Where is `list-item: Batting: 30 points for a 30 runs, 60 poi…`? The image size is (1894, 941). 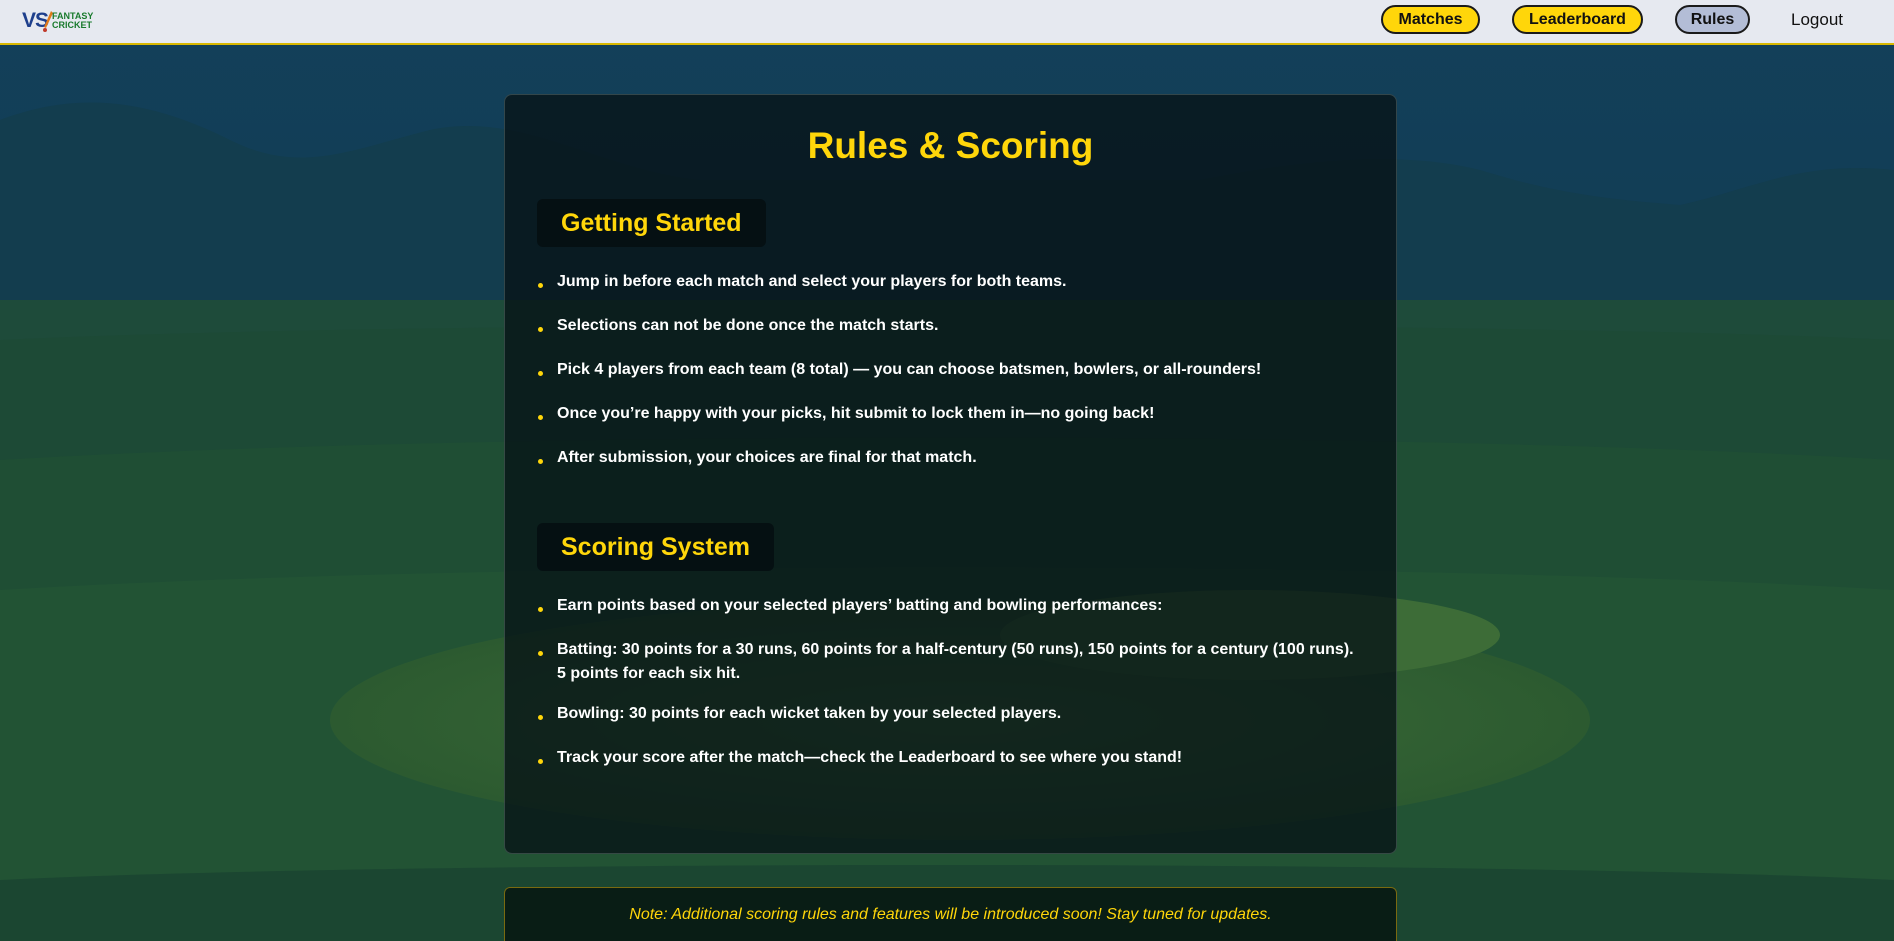
list-item: Batting: 30 points for a 30 runs, 60 poi… is located at coordinates (947, 662).